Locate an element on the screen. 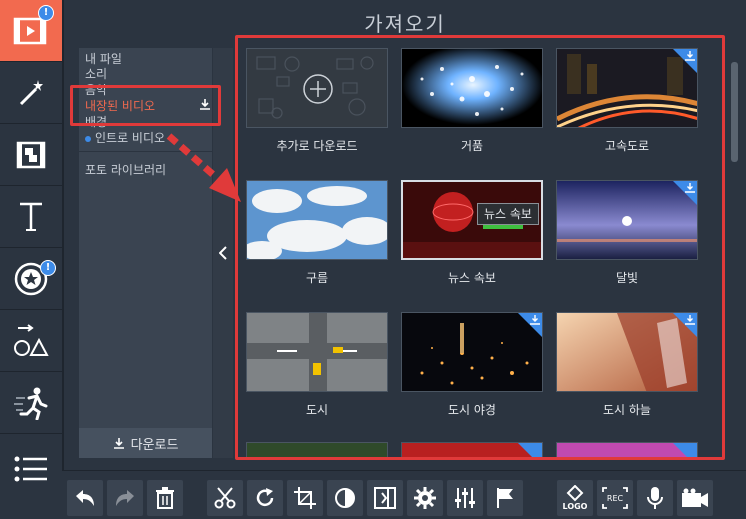  left-toolbar: ! ! is located at coordinates (31, 259).